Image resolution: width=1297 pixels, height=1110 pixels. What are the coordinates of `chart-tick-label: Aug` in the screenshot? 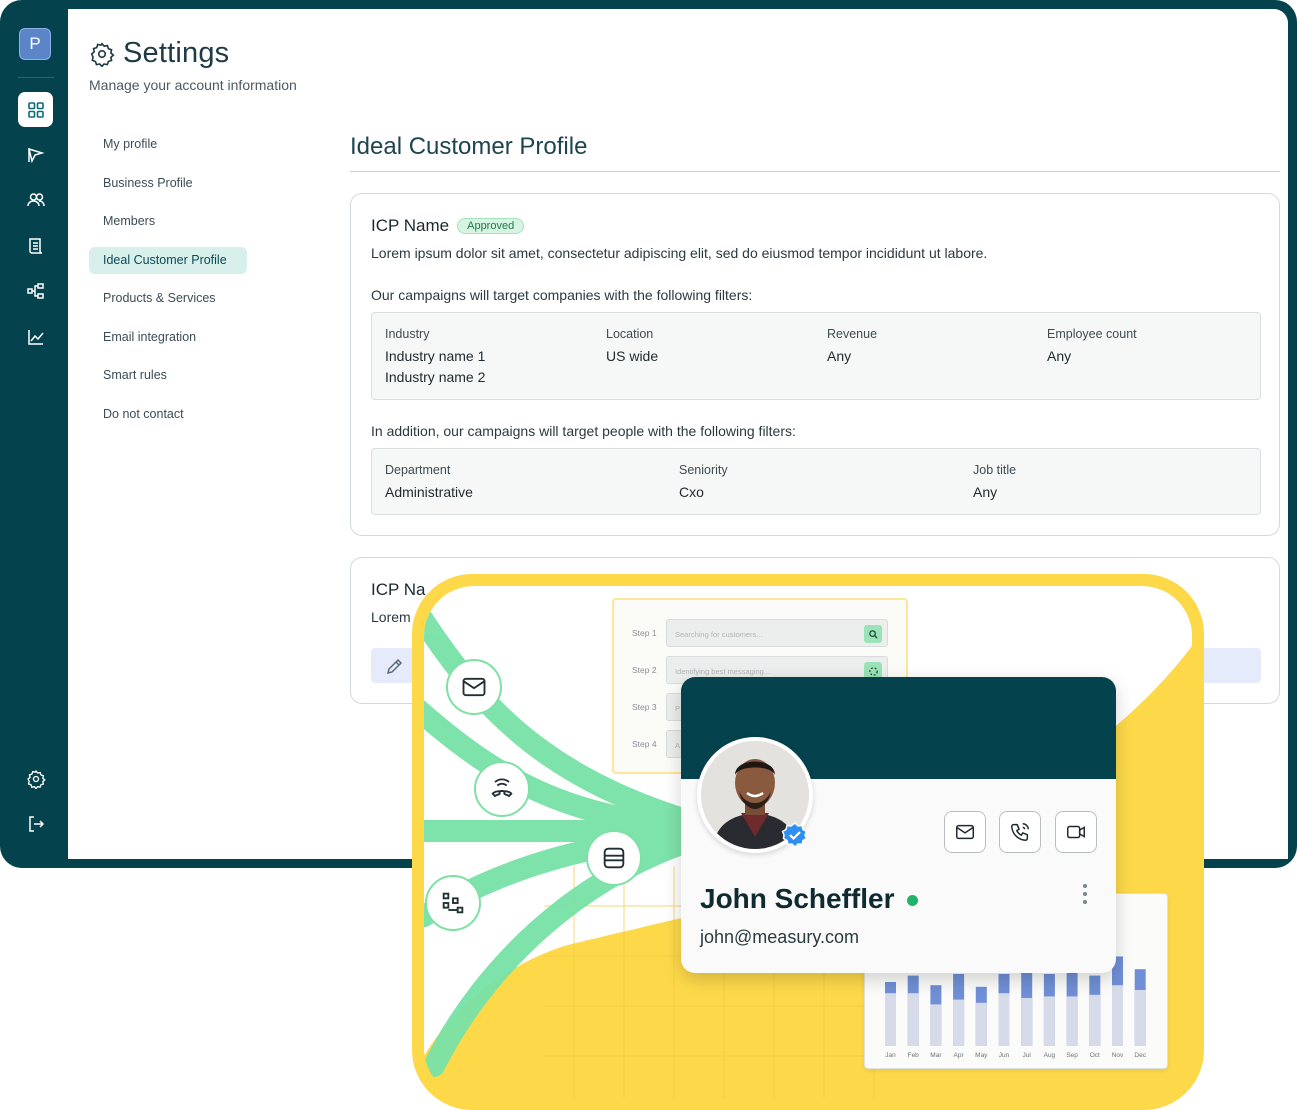 It's located at (1050, 1055).